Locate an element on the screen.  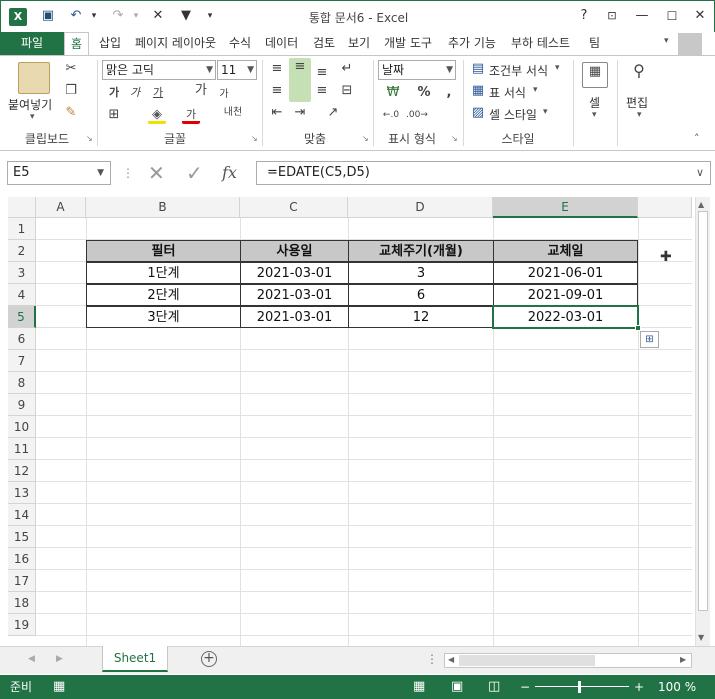
table-header-cell: 필터 is located at coordinates (163, 251).